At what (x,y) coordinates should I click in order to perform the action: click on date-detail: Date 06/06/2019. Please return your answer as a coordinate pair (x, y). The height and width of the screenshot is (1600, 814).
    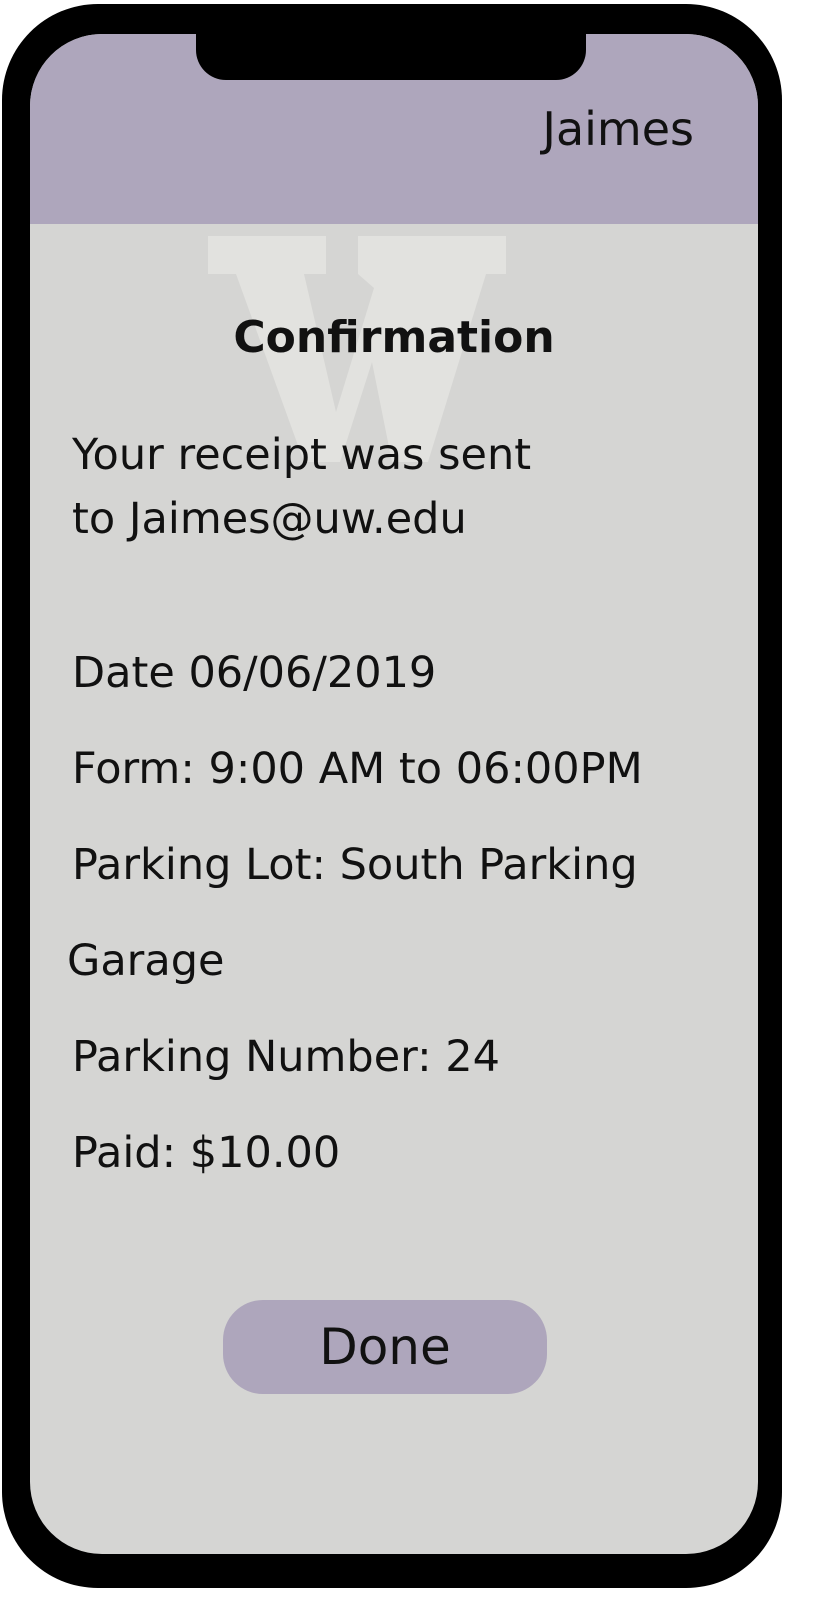
    Looking at the image, I should click on (254, 673).